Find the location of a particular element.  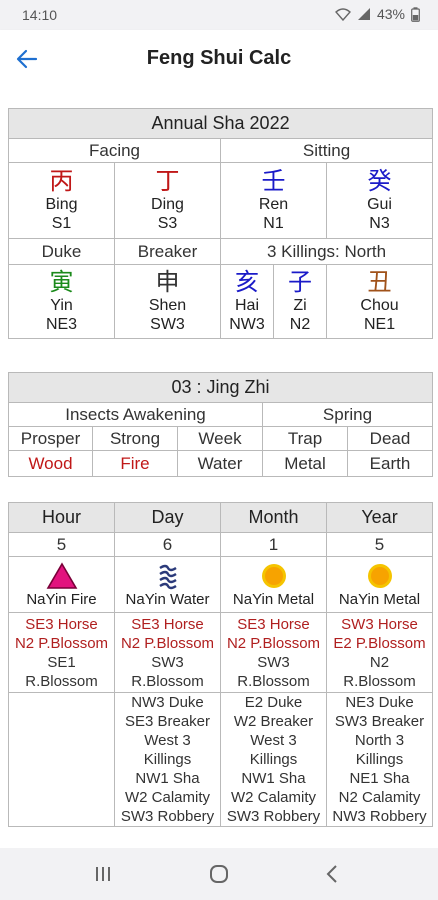

branch-cell: 丑 Chou NE1 is located at coordinates (379, 301).